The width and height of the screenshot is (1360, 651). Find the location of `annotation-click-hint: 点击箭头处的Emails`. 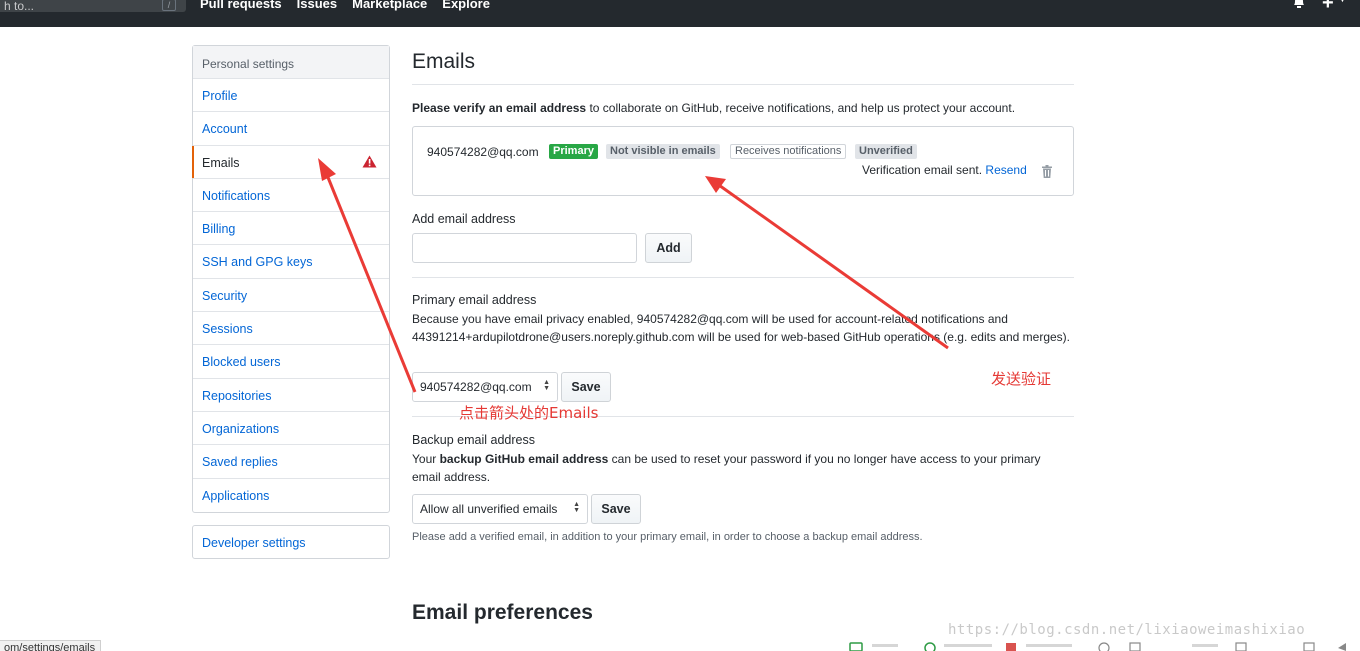

annotation-click-hint: 点击箭头处的Emails is located at coordinates (529, 413).